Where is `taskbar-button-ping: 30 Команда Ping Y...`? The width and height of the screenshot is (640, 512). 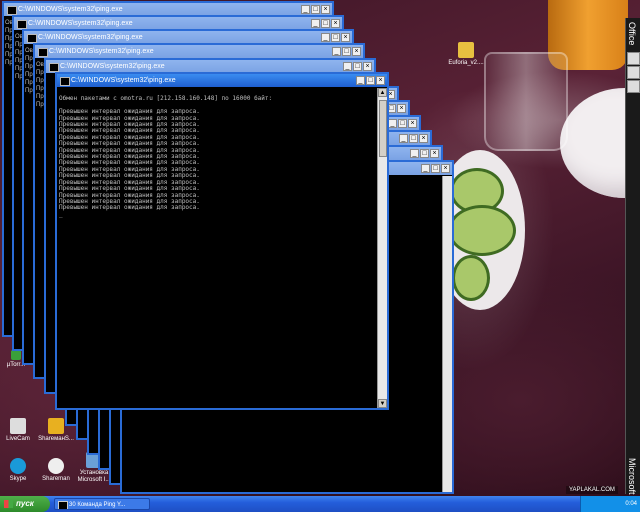 taskbar-button-ping: 30 Команда Ping Y... is located at coordinates (102, 504).